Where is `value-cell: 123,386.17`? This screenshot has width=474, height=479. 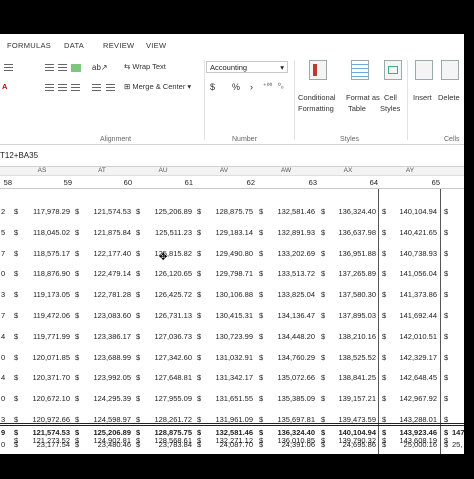
value-cell: 123,386.17 is located at coordinates (106, 336).